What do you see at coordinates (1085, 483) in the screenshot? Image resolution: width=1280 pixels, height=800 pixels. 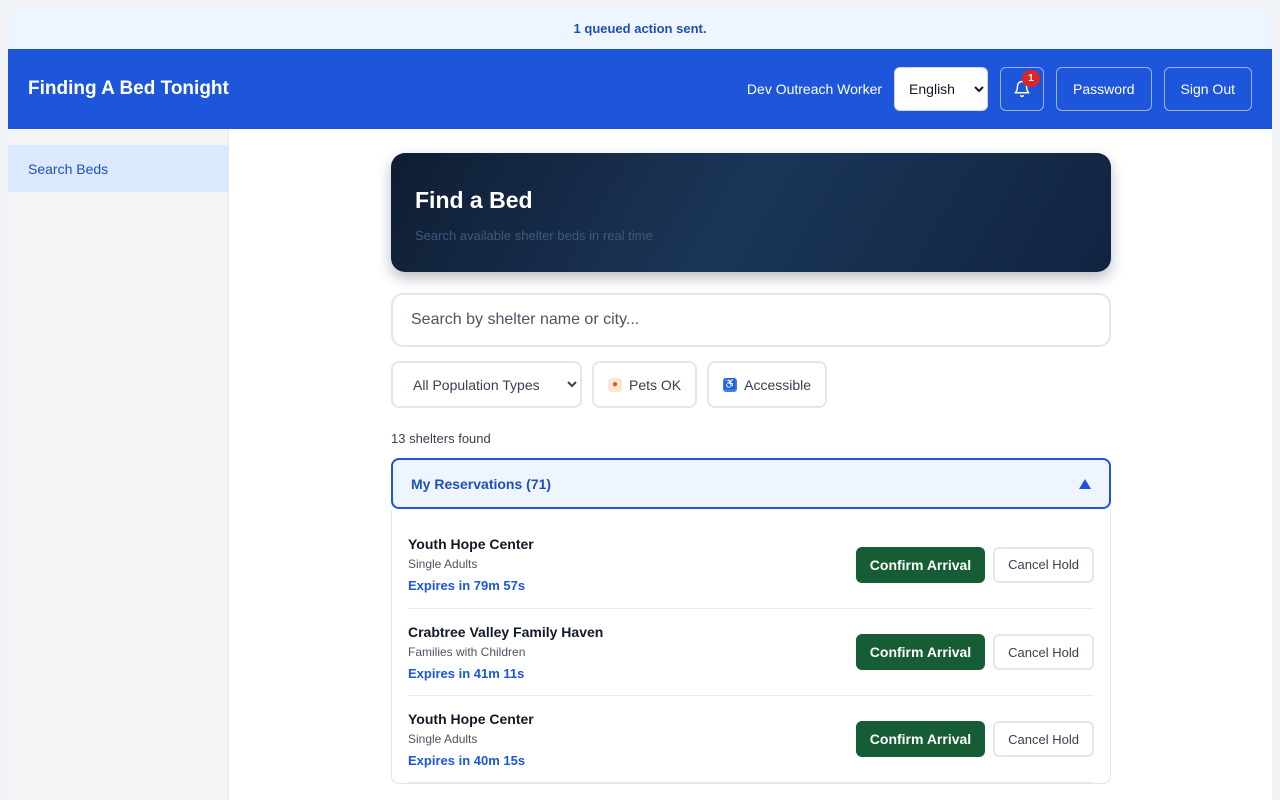 I see `collapse-arrow-icon` at bounding box center [1085, 483].